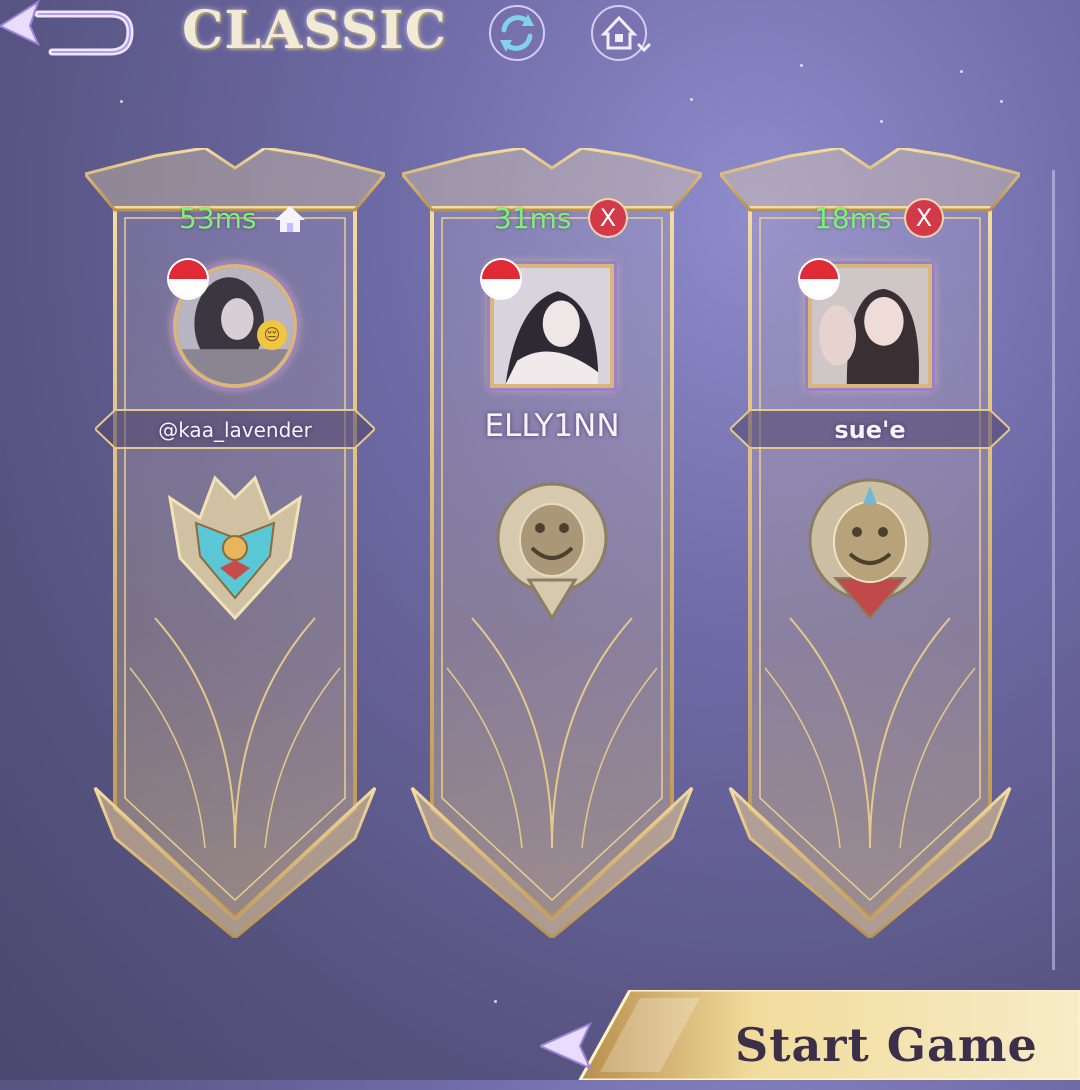 The height and width of the screenshot is (1090, 1080). I want to click on room-settings-icon, so click(621, 33).